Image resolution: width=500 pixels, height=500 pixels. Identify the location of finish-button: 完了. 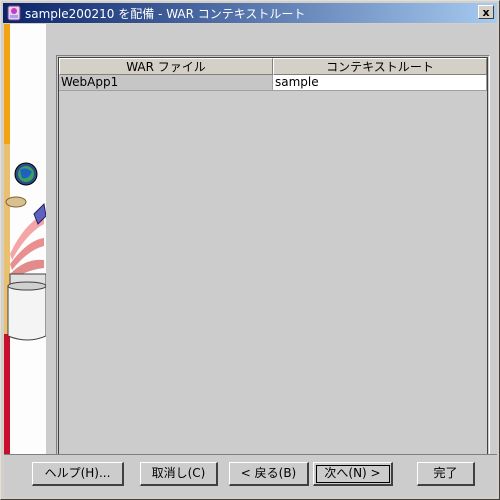
(446, 474).